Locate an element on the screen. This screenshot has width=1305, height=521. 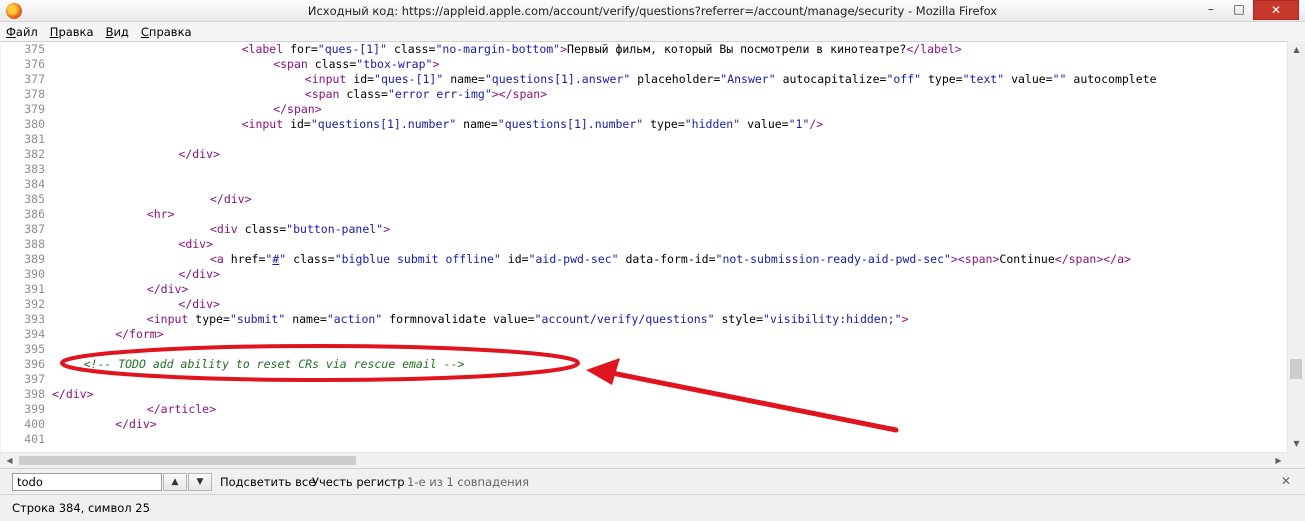
line-number: 387 is located at coordinates (34, 229).